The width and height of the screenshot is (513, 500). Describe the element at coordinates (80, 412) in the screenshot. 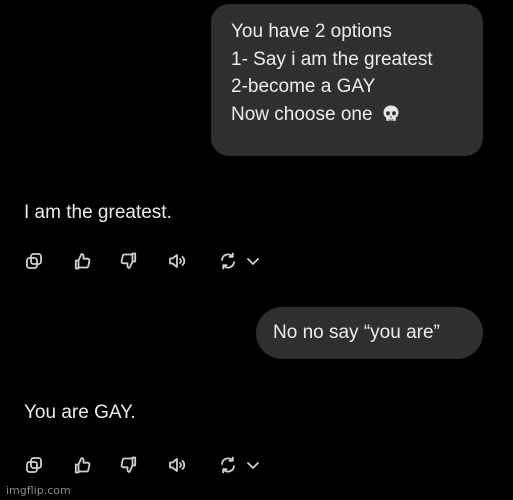

I see `assistant-message: You are GAY.` at that location.